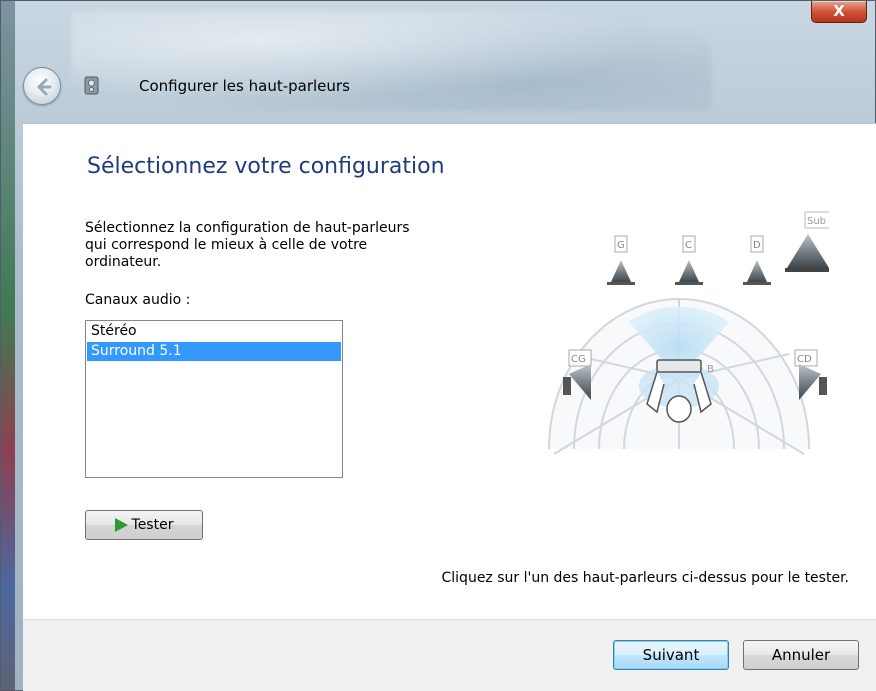 The width and height of the screenshot is (876, 691). I want to click on description-line: qui correspond le mieux à celle de votre, so click(226, 245).